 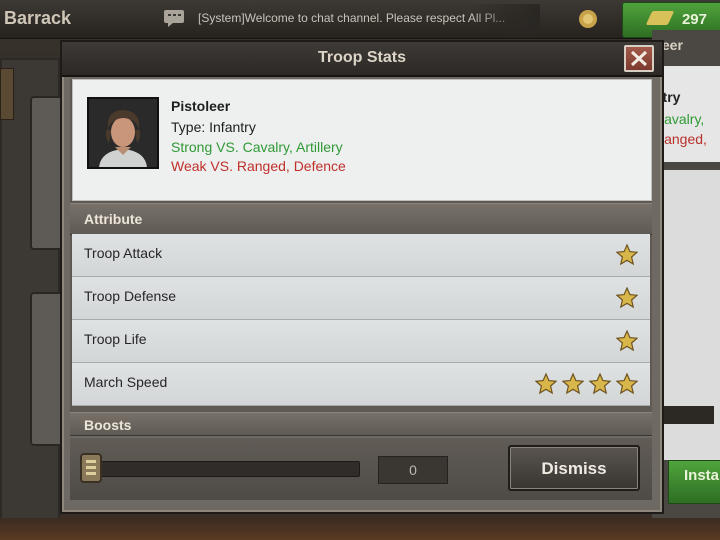 What do you see at coordinates (38, 18) in the screenshot?
I see `screen-title: Barrack` at bounding box center [38, 18].